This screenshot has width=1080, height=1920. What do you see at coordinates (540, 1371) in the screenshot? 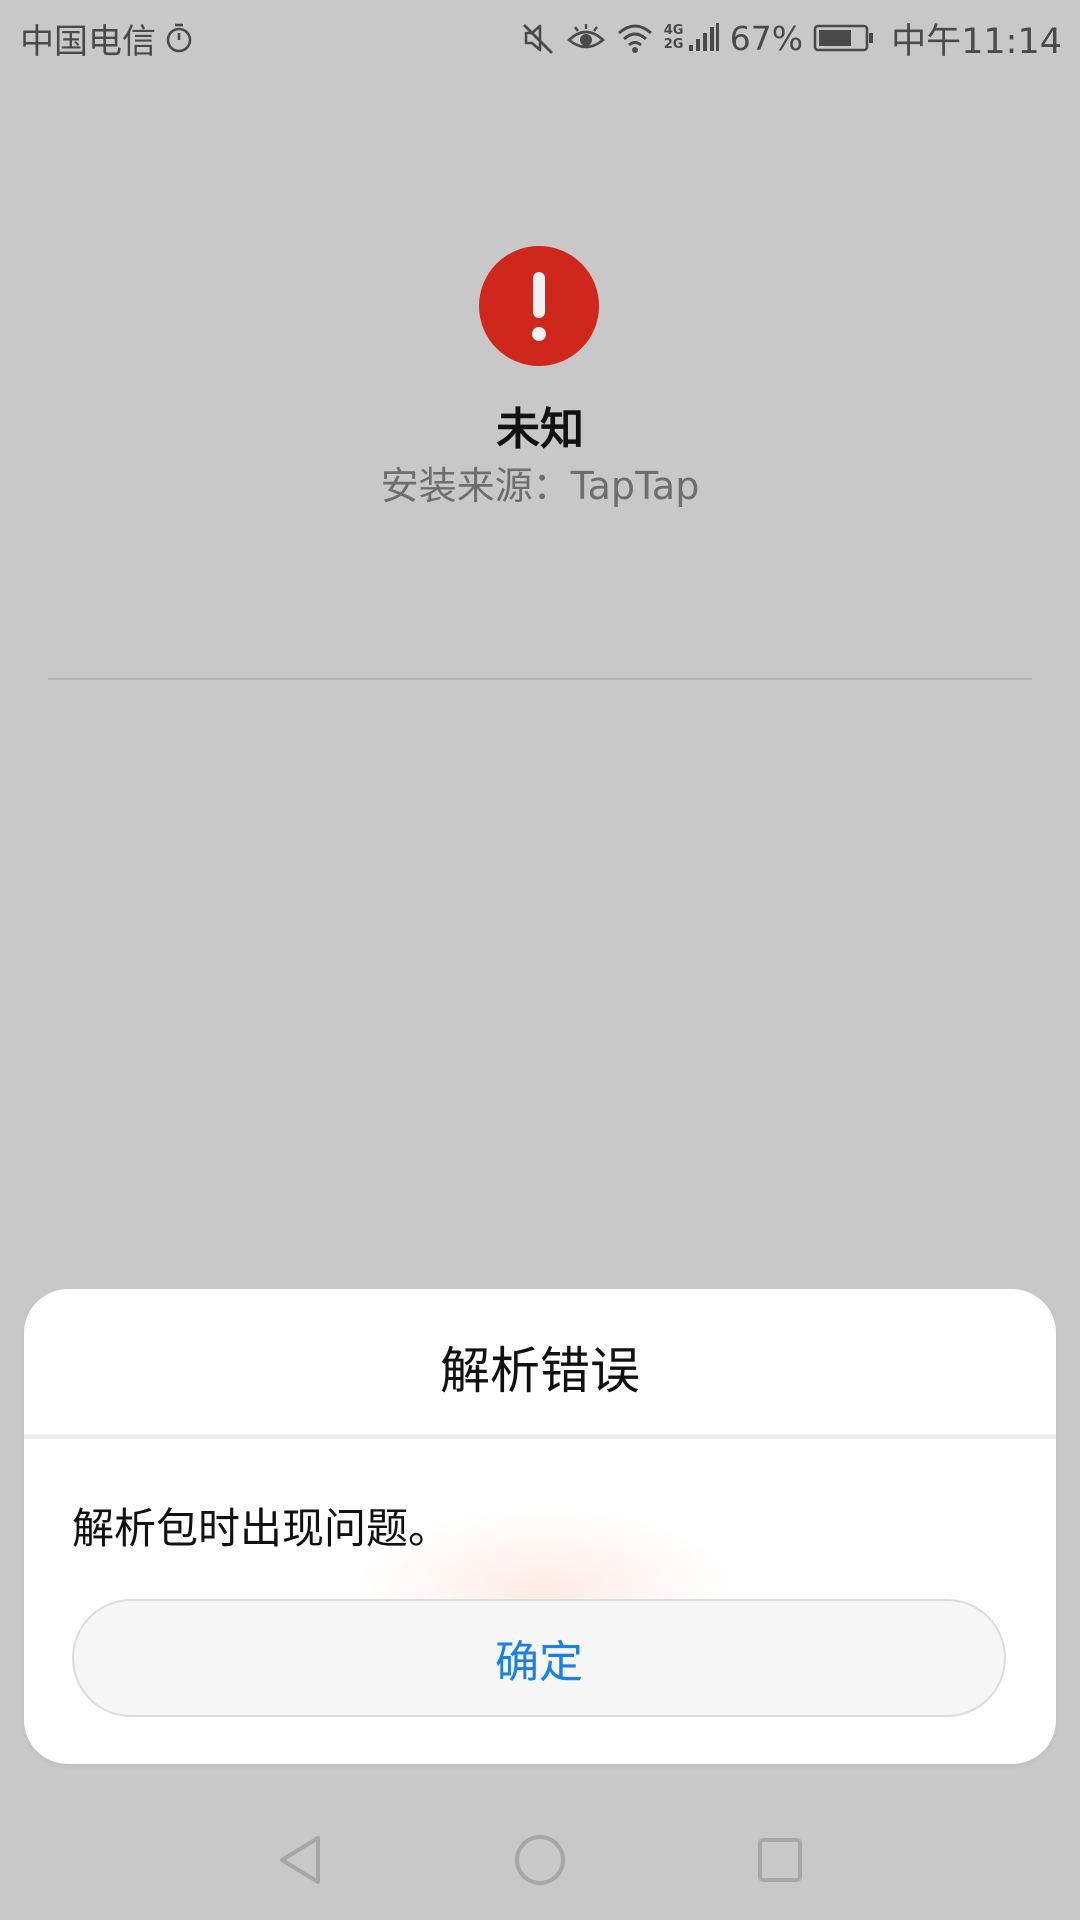
I see `dialog-title: 解析错误` at bounding box center [540, 1371].